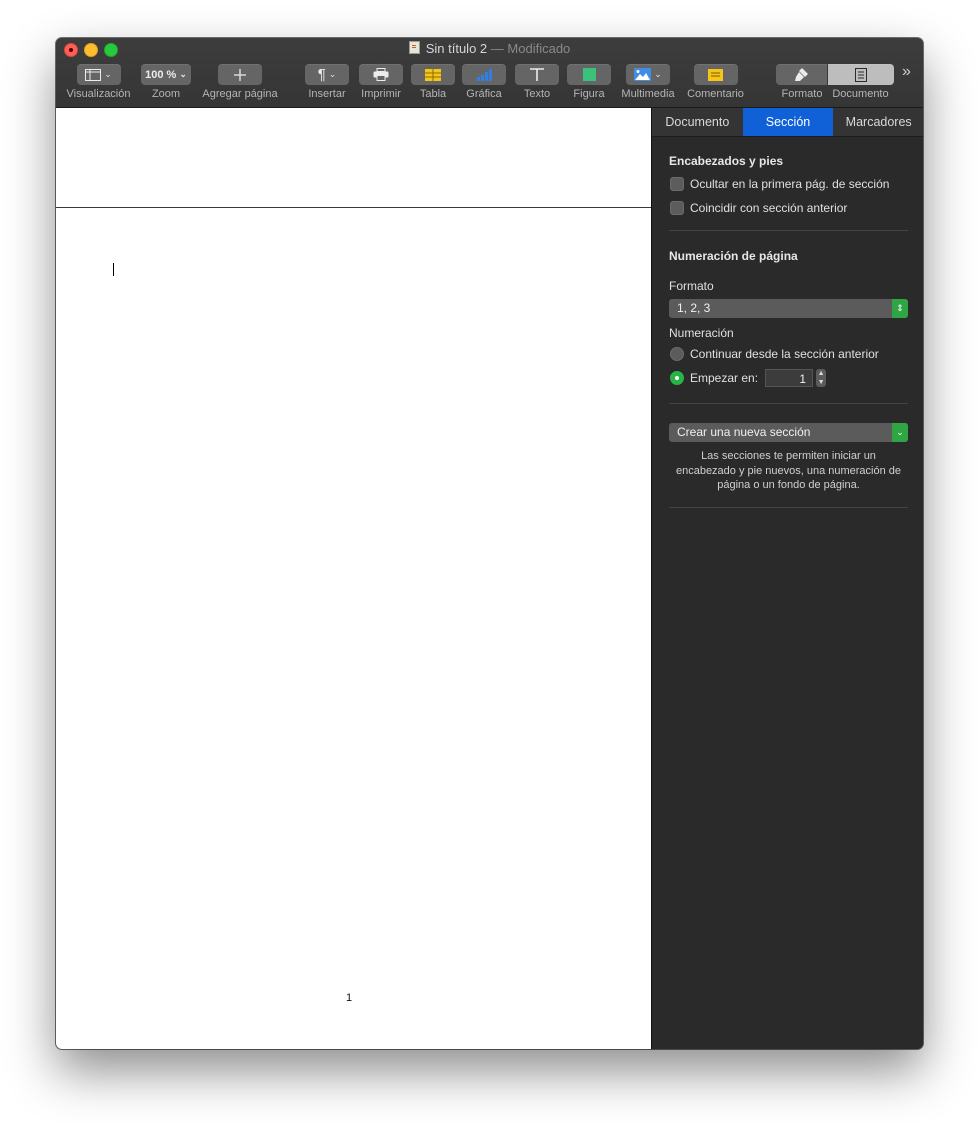  I want to click on toolbar-add-page: Agregar página, so click(240, 82).